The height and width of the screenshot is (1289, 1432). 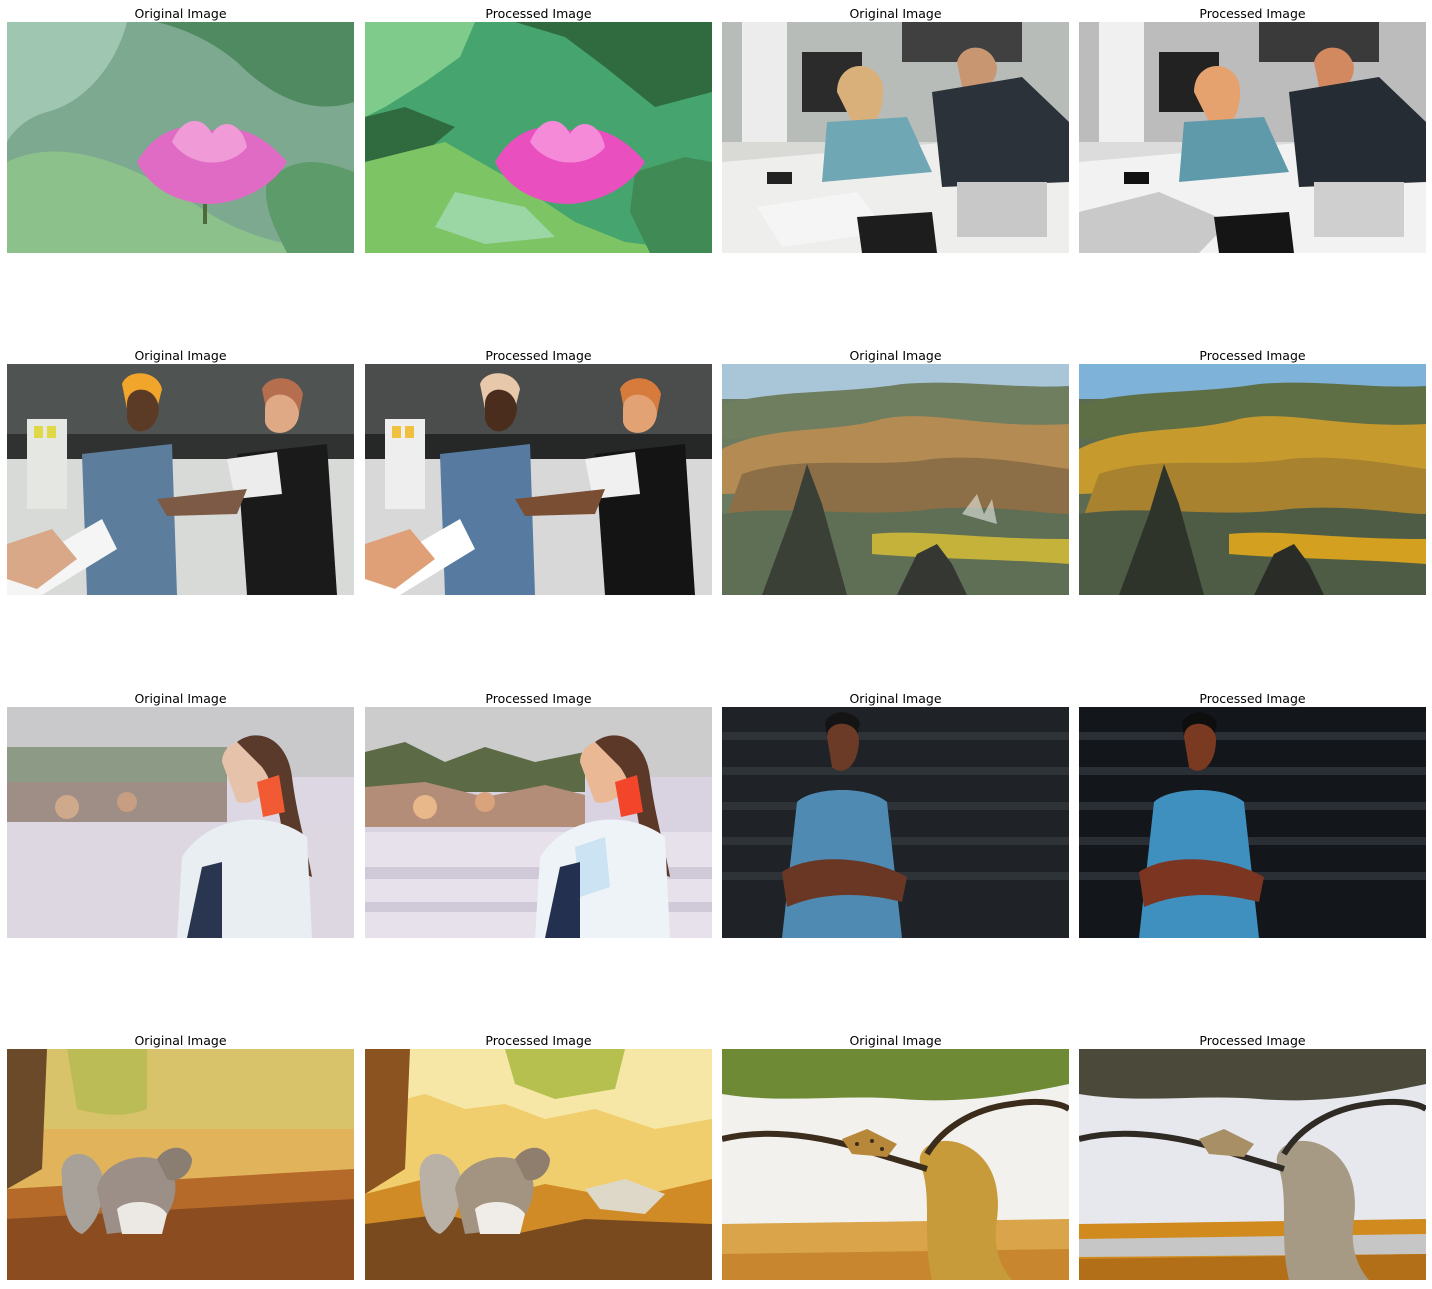 I want to click on mountains-processed-image, so click(x=1252, y=479).